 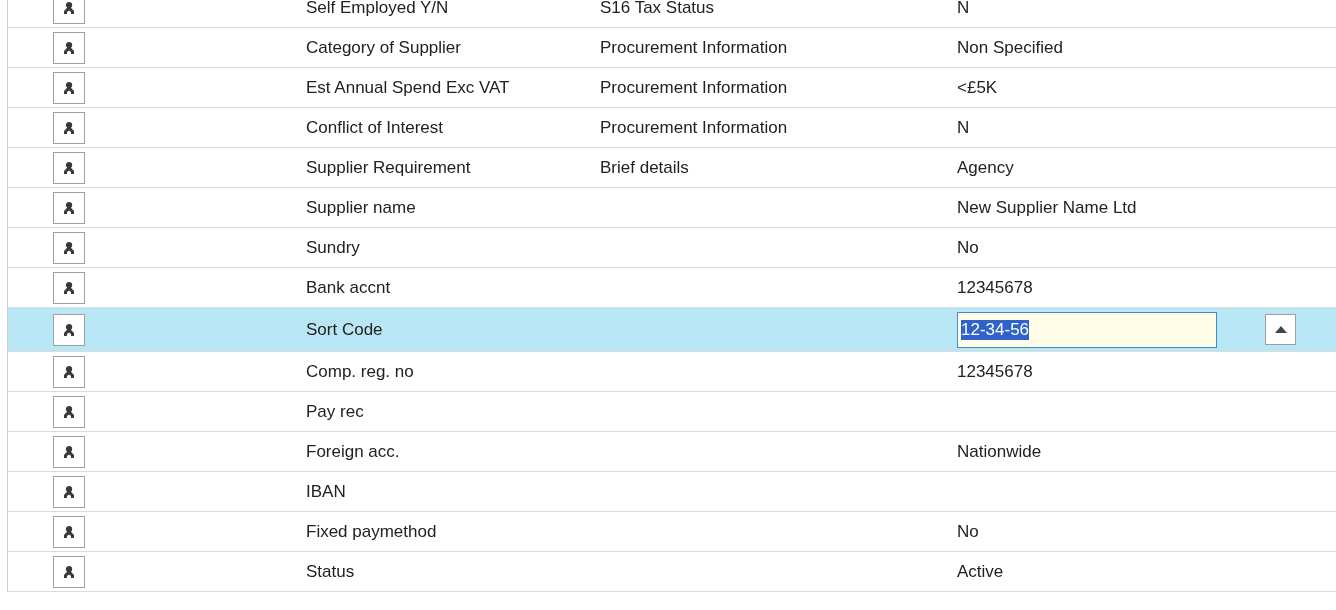 I want to click on field-label: Supplier name, so click(x=361, y=207).